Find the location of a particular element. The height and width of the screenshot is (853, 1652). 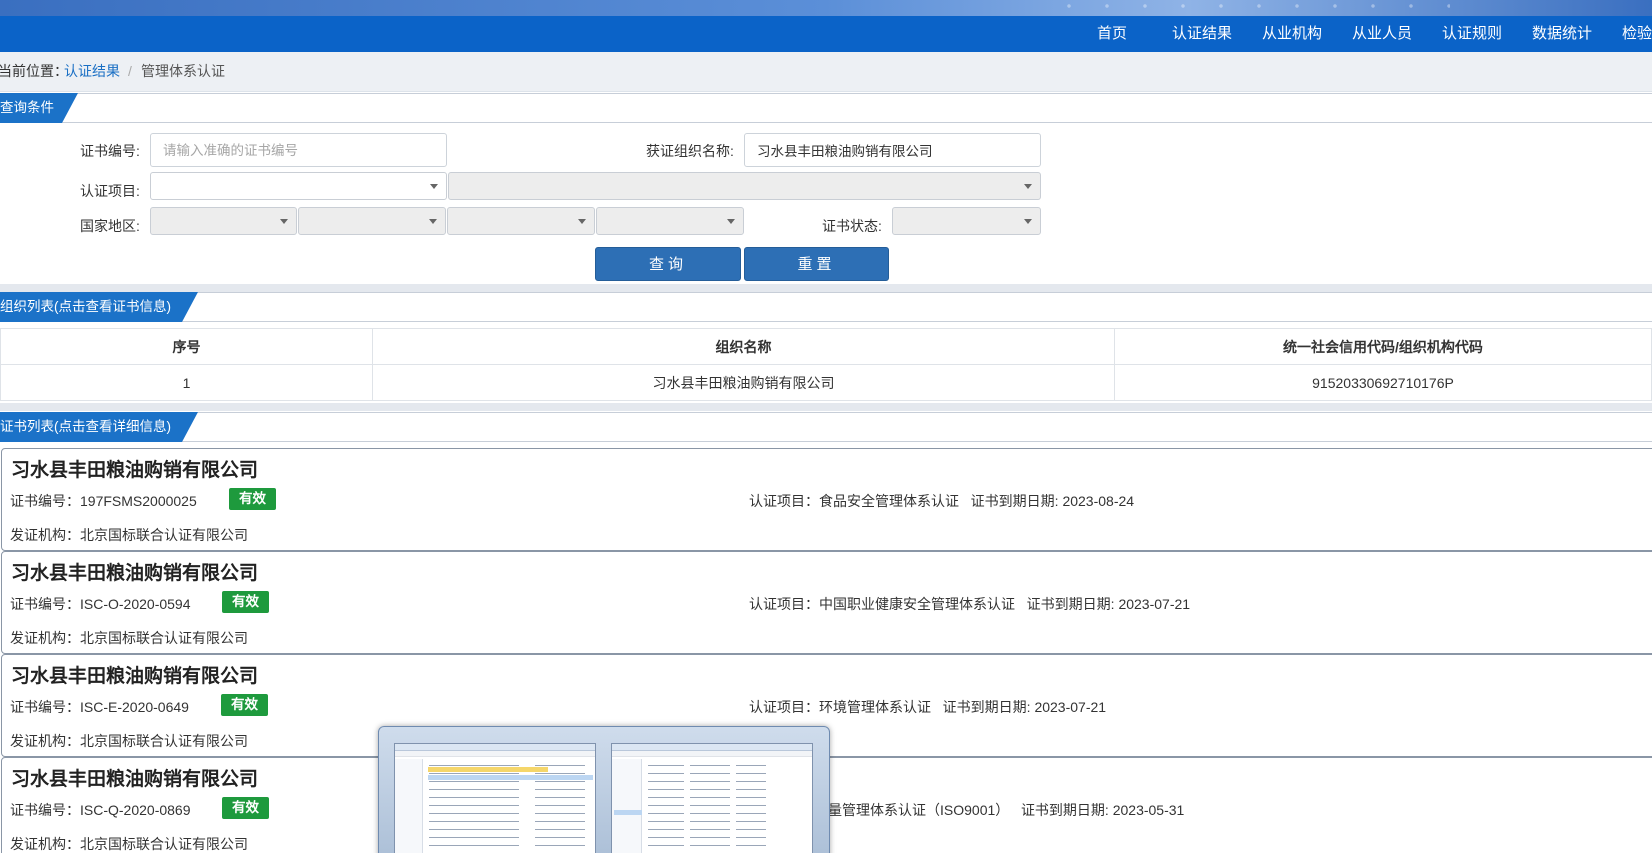

thumbnail-titlebar is located at coordinates (712, 747).